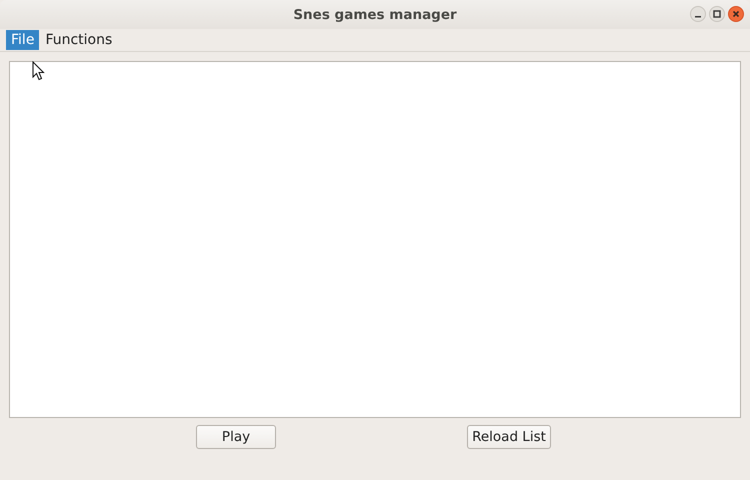 This screenshot has width=750, height=480. Describe the element at coordinates (23, 40) in the screenshot. I see `menu-item: File` at that location.